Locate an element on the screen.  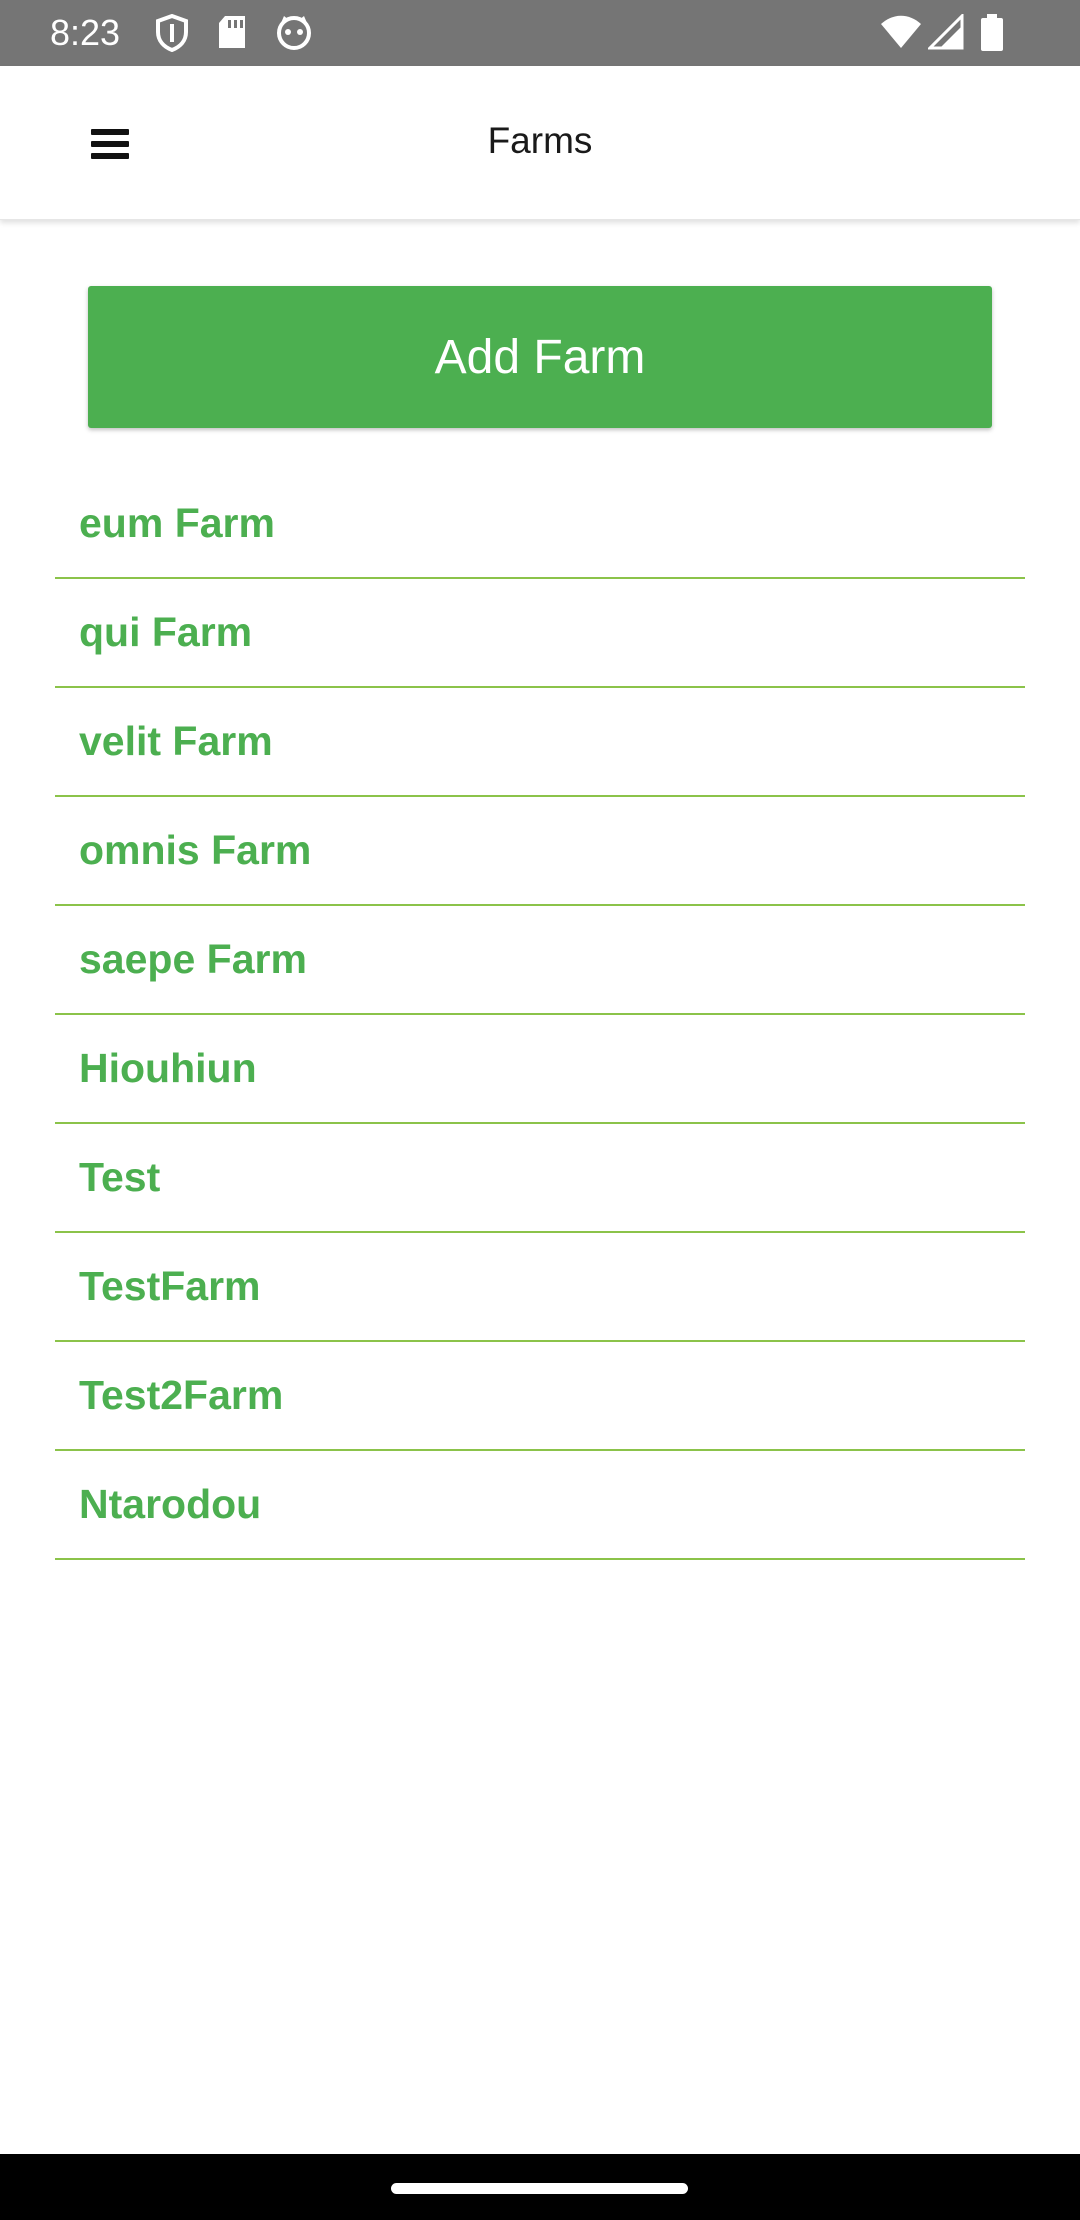
wifi-icon is located at coordinates (901, 34).